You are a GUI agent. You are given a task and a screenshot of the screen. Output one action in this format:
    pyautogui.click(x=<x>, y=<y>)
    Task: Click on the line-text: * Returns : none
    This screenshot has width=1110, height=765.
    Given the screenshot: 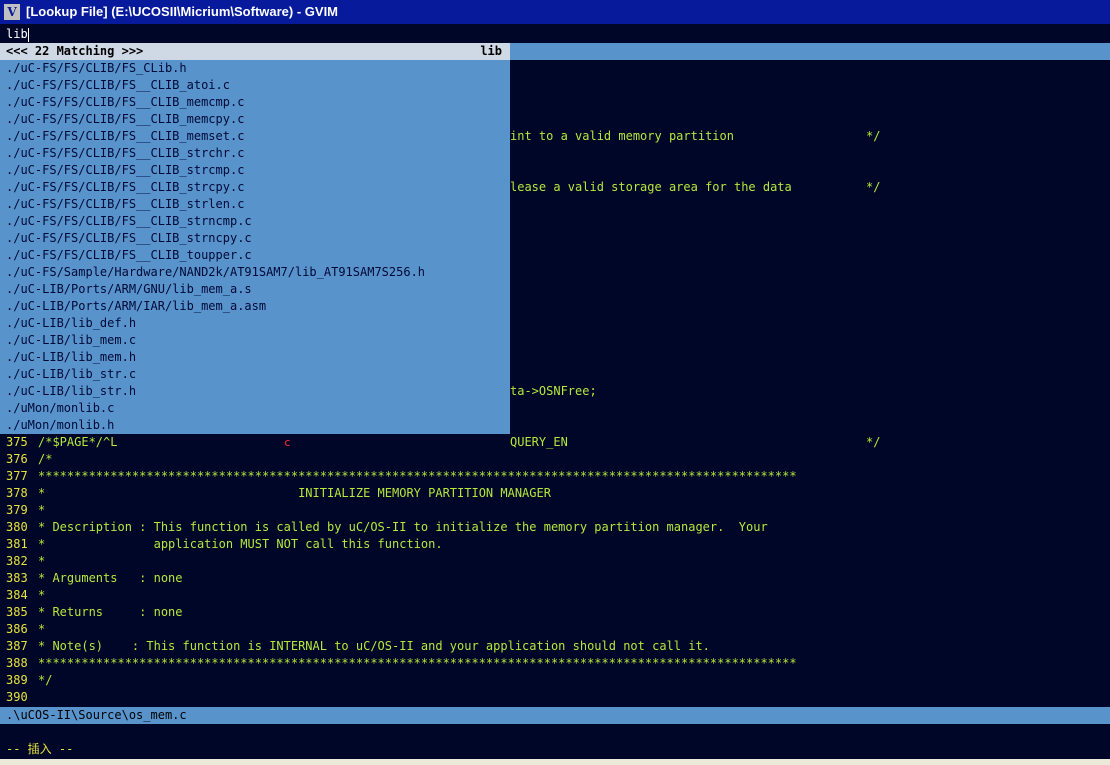 What is the action you would take?
    pyautogui.click(x=110, y=612)
    